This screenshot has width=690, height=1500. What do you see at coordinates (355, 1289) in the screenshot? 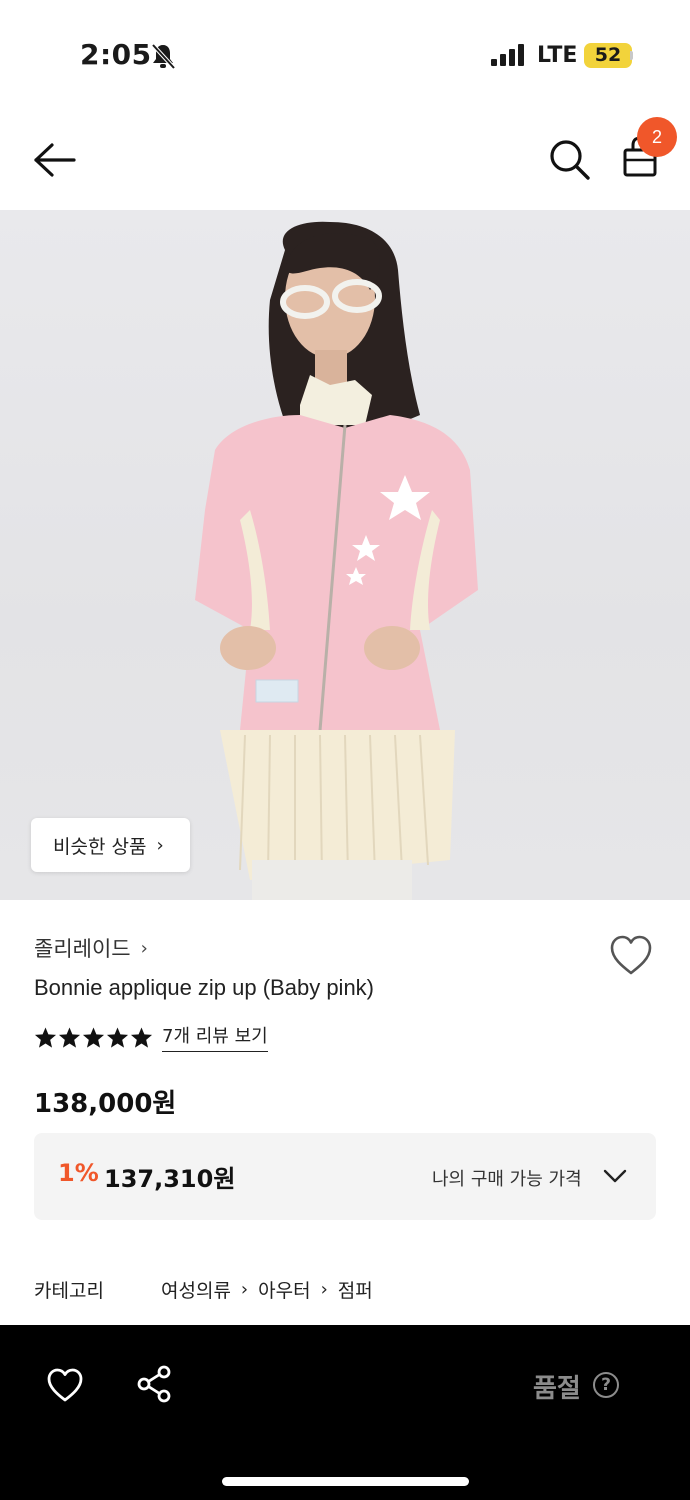
I see `category-item: 점퍼` at bounding box center [355, 1289].